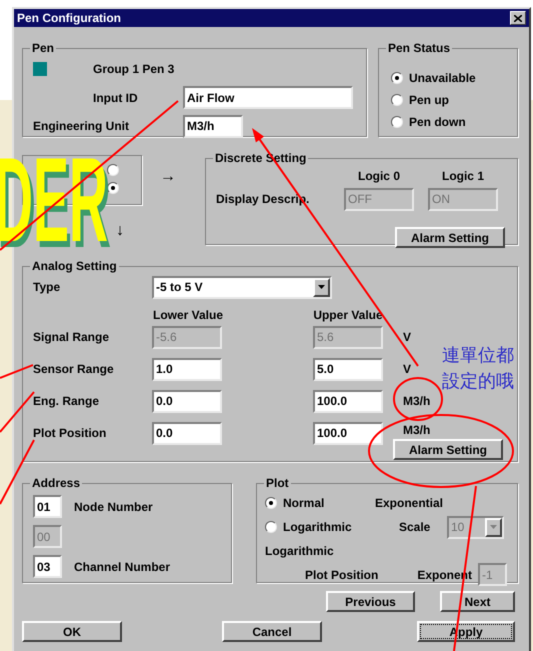 The image size is (533, 651). What do you see at coordinates (317, 527) in the screenshot?
I see `radio-label: Logarithmic` at bounding box center [317, 527].